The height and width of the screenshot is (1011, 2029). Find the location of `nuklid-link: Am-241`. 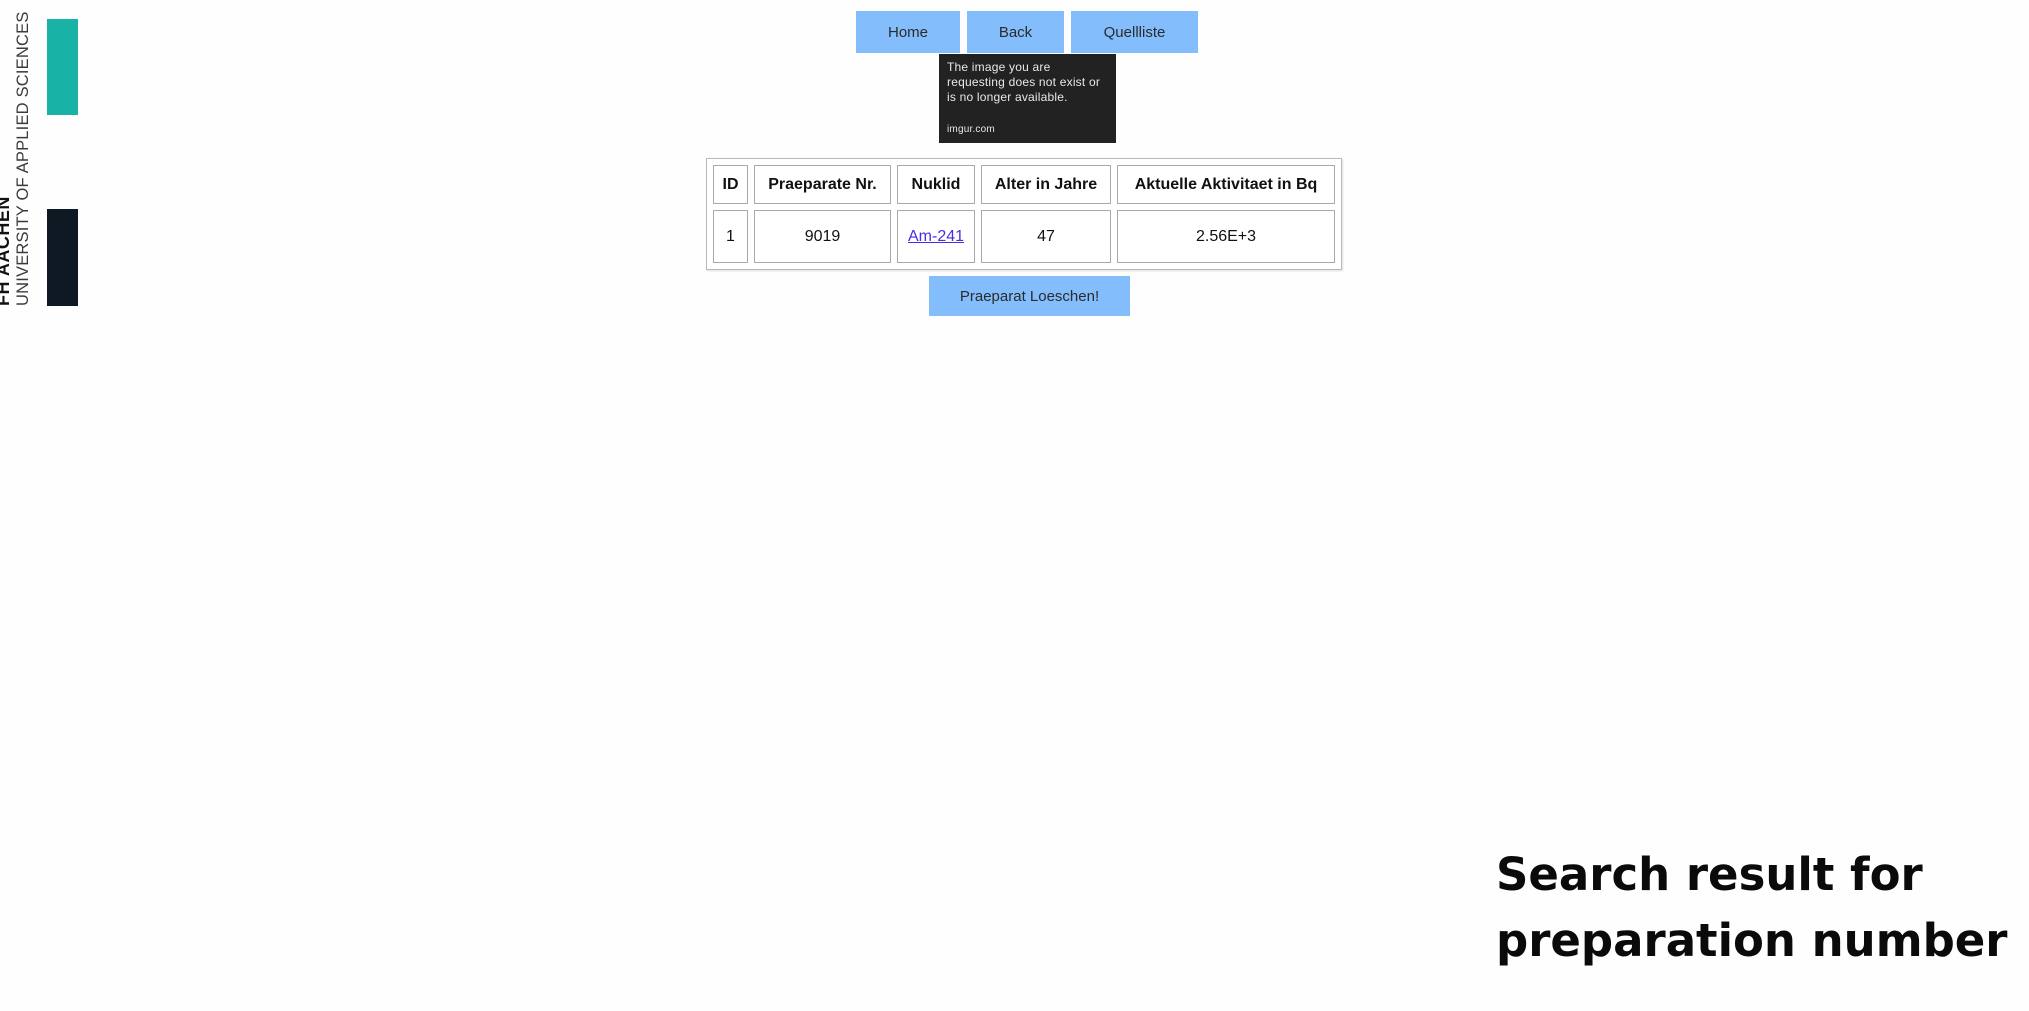

nuklid-link: Am-241 is located at coordinates (936, 236).